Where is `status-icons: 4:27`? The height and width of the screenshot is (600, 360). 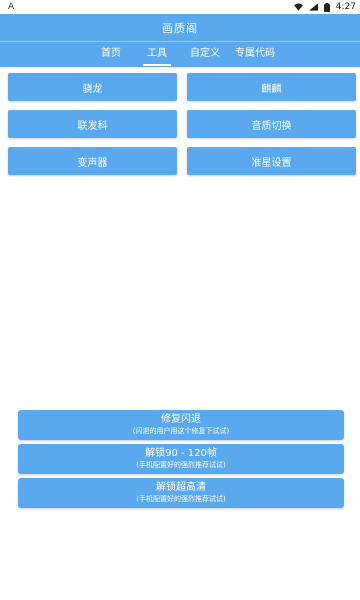 status-icons: 4:27 is located at coordinates (324, 7).